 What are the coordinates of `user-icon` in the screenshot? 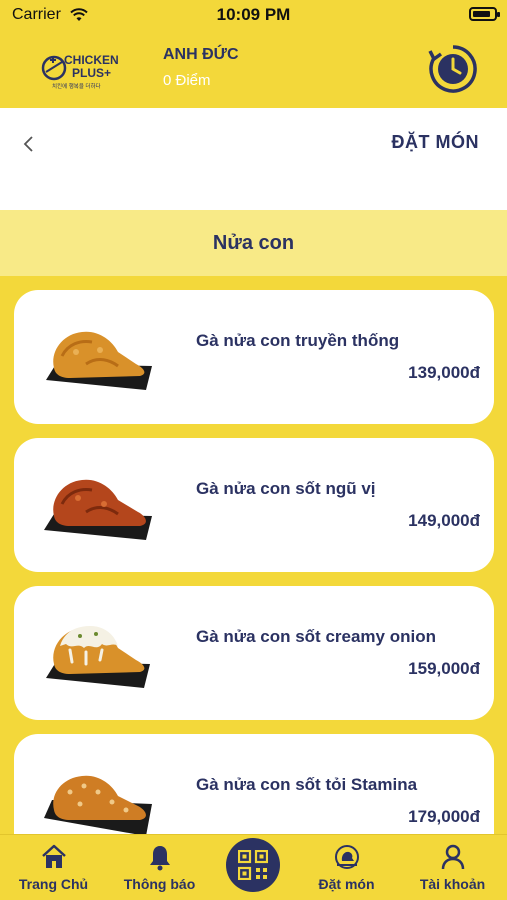 It's located at (452, 857).